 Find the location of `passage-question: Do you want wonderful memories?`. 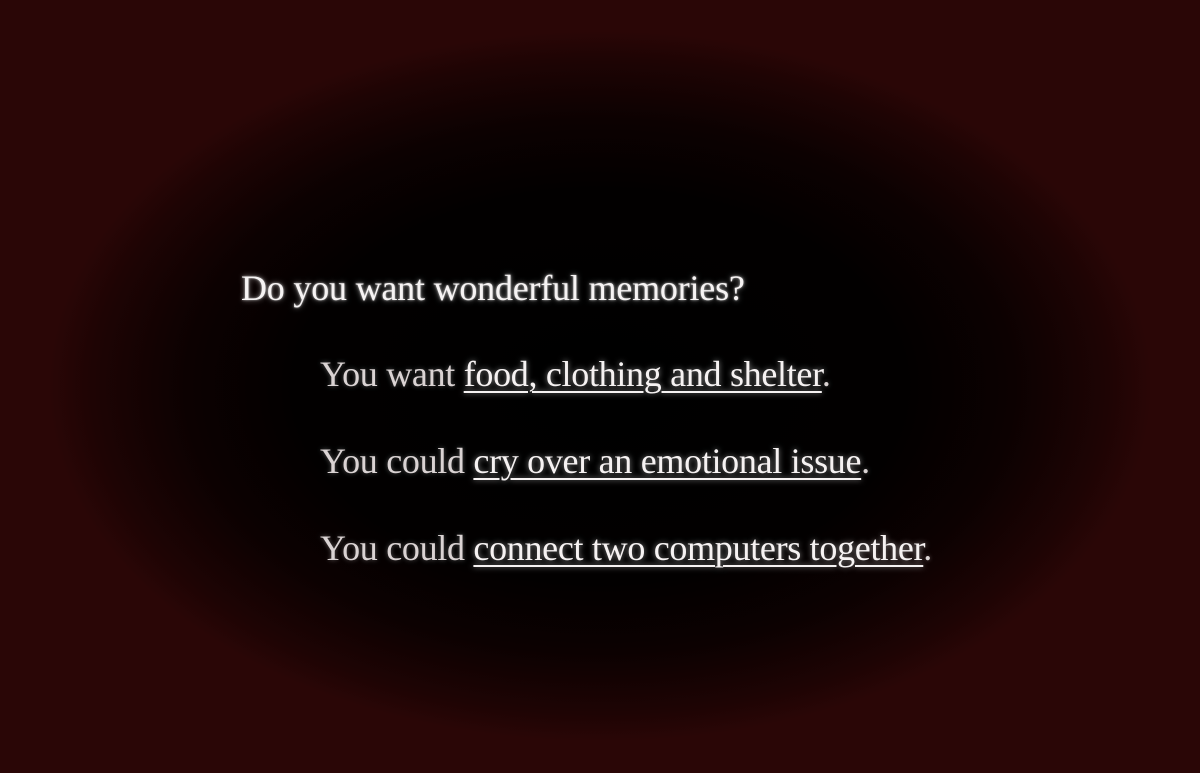

passage-question: Do you want wonderful memories? is located at coordinates (493, 288).